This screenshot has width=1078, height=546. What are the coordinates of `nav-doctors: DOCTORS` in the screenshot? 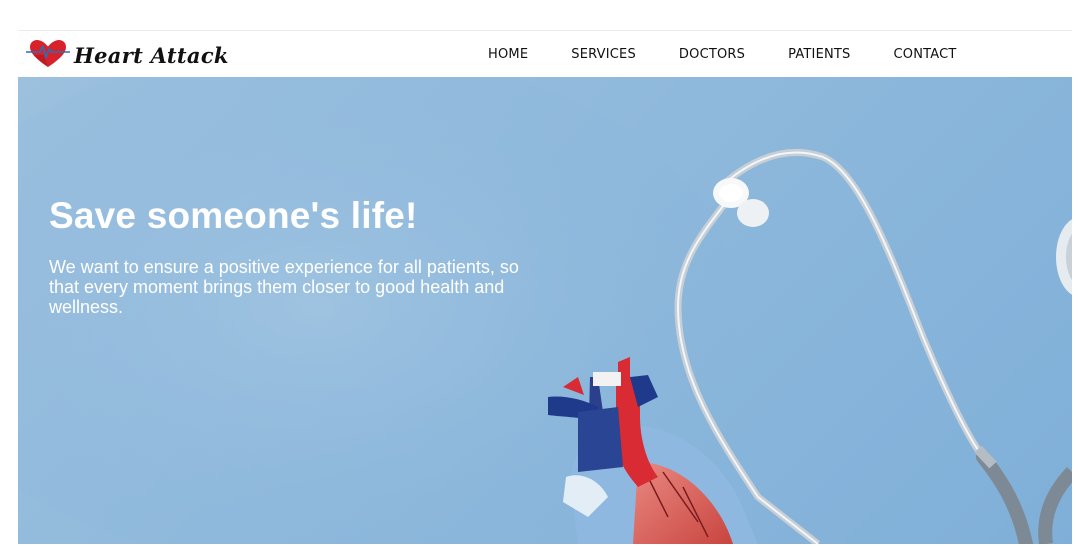 It's located at (712, 54).